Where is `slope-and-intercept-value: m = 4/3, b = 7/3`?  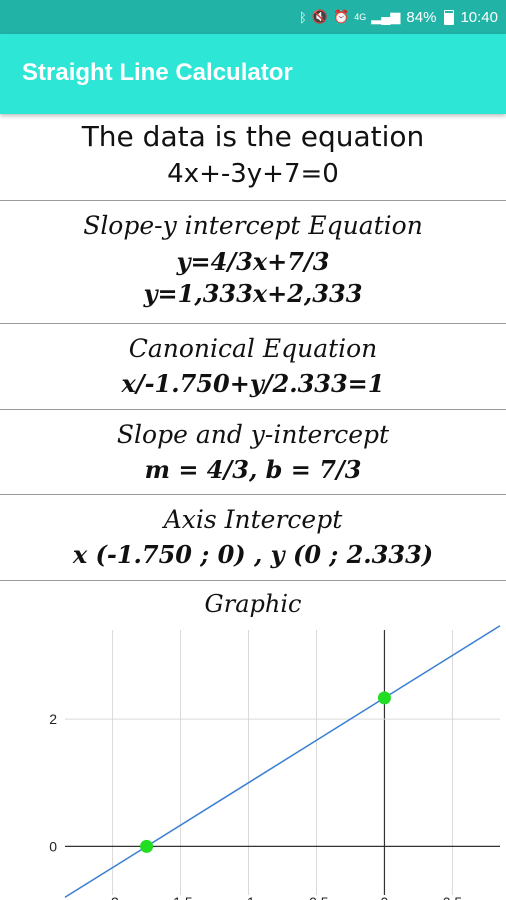
slope-and-intercept-value: m = 4/3, b = 7/3 is located at coordinates (253, 469).